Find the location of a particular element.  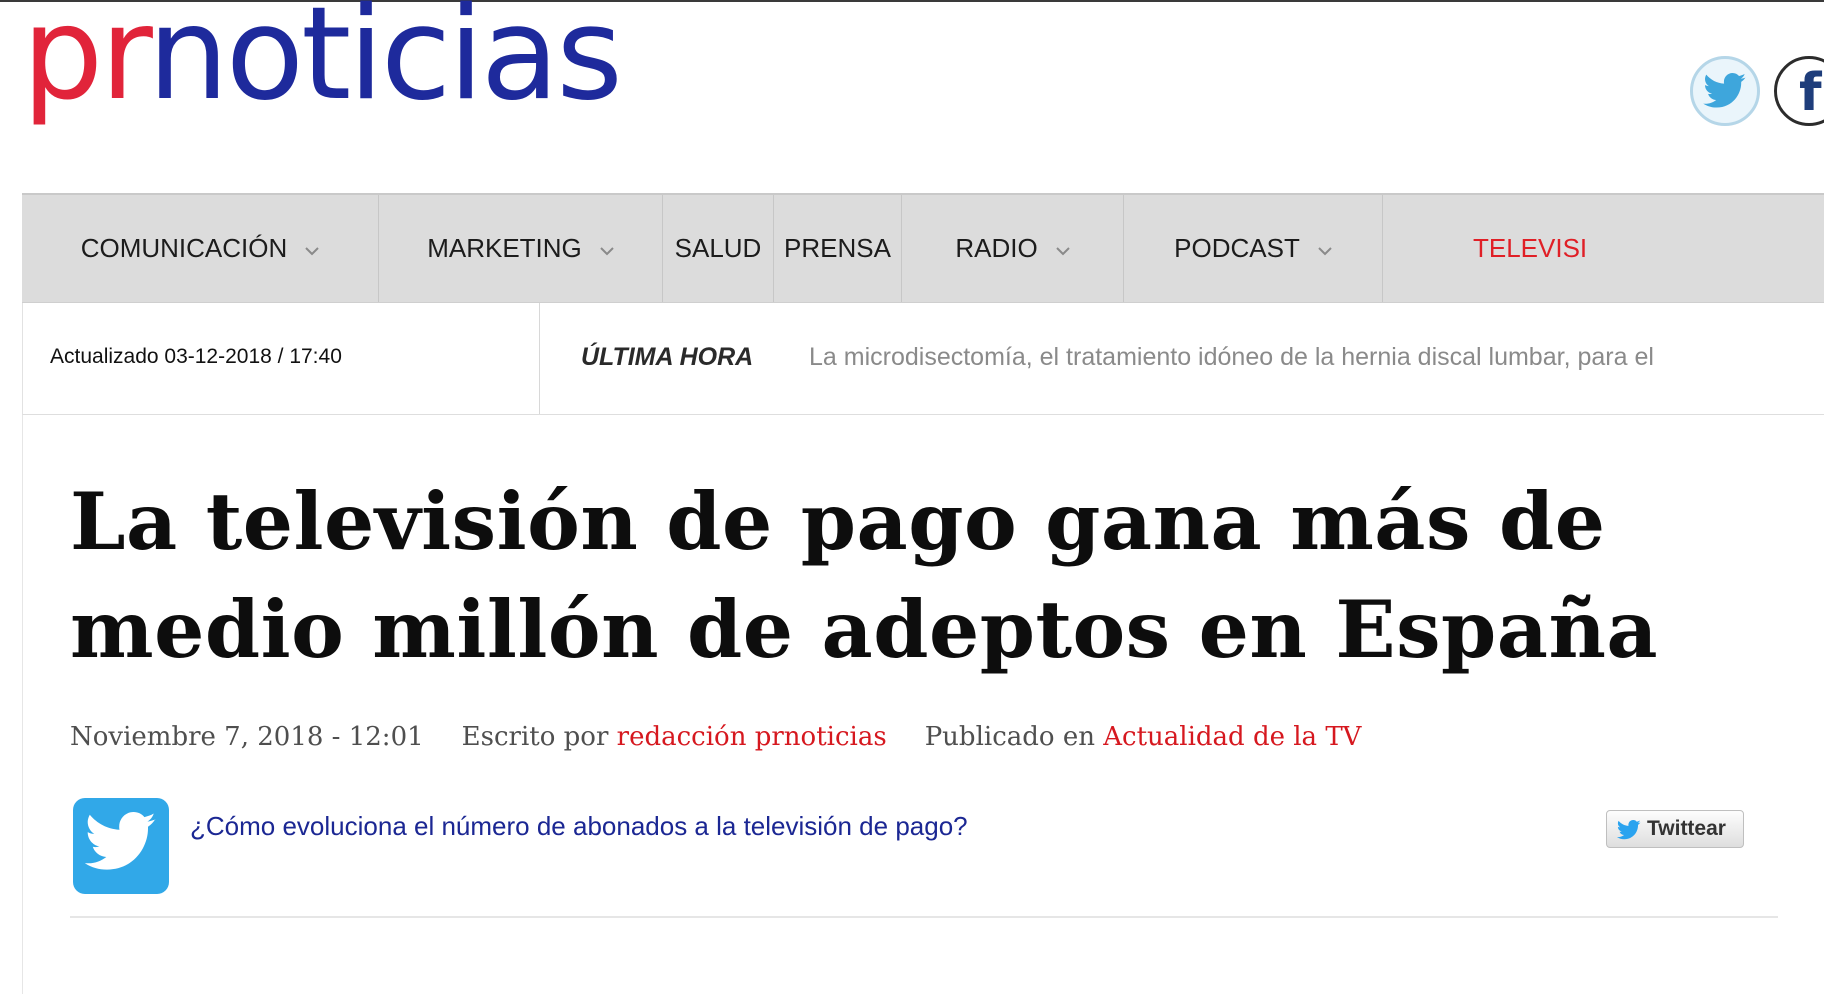

nav-item-prensa: PRENSA is located at coordinates (838, 248).